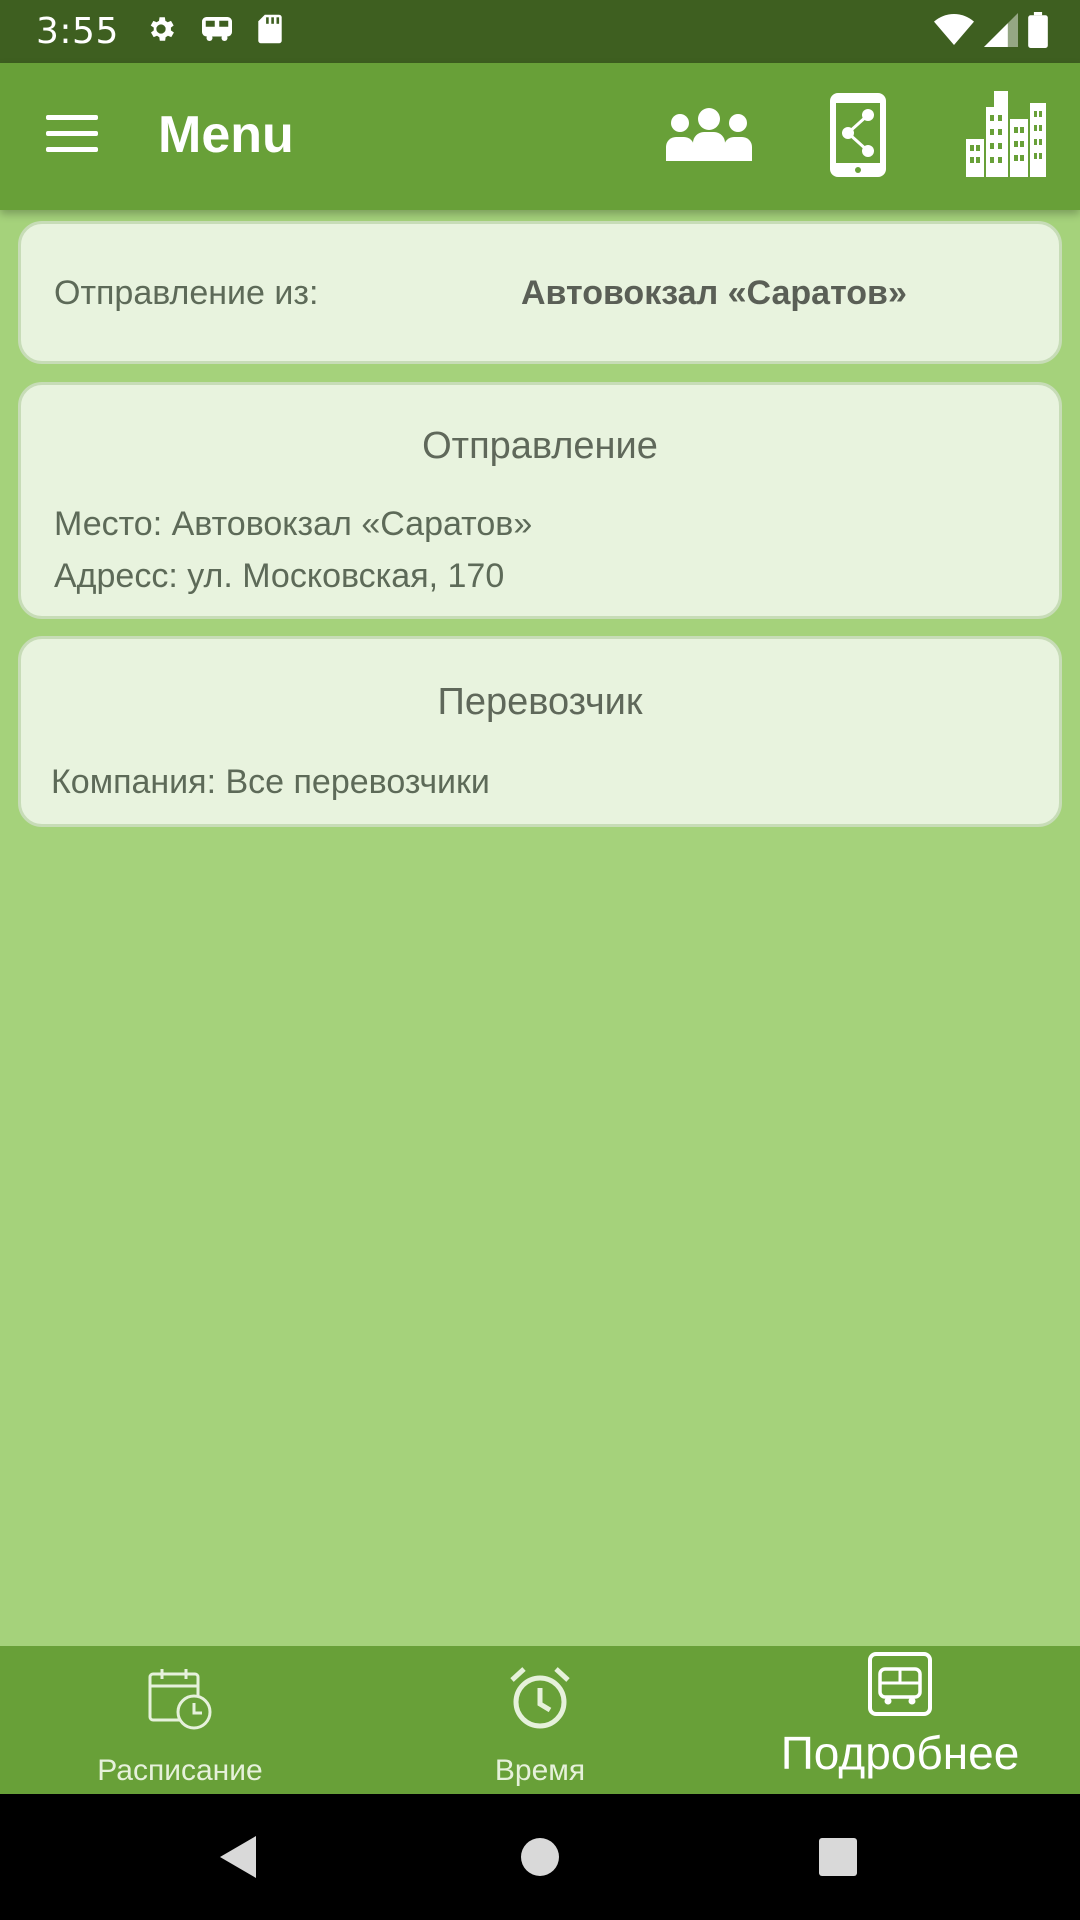  What do you see at coordinates (72, 135) in the screenshot?
I see `menu-icon` at bounding box center [72, 135].